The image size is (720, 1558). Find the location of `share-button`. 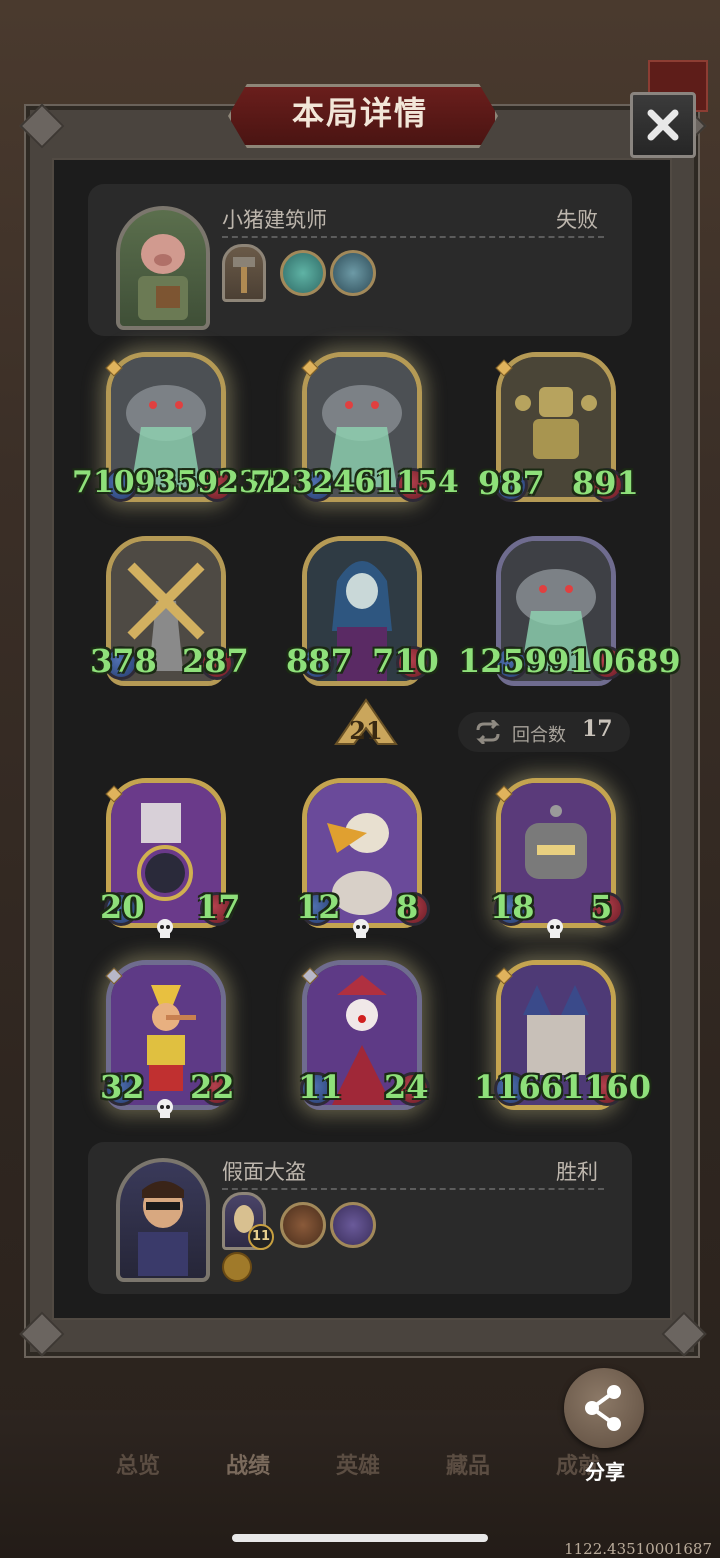

share-button is located at coordinates (604, 1408).